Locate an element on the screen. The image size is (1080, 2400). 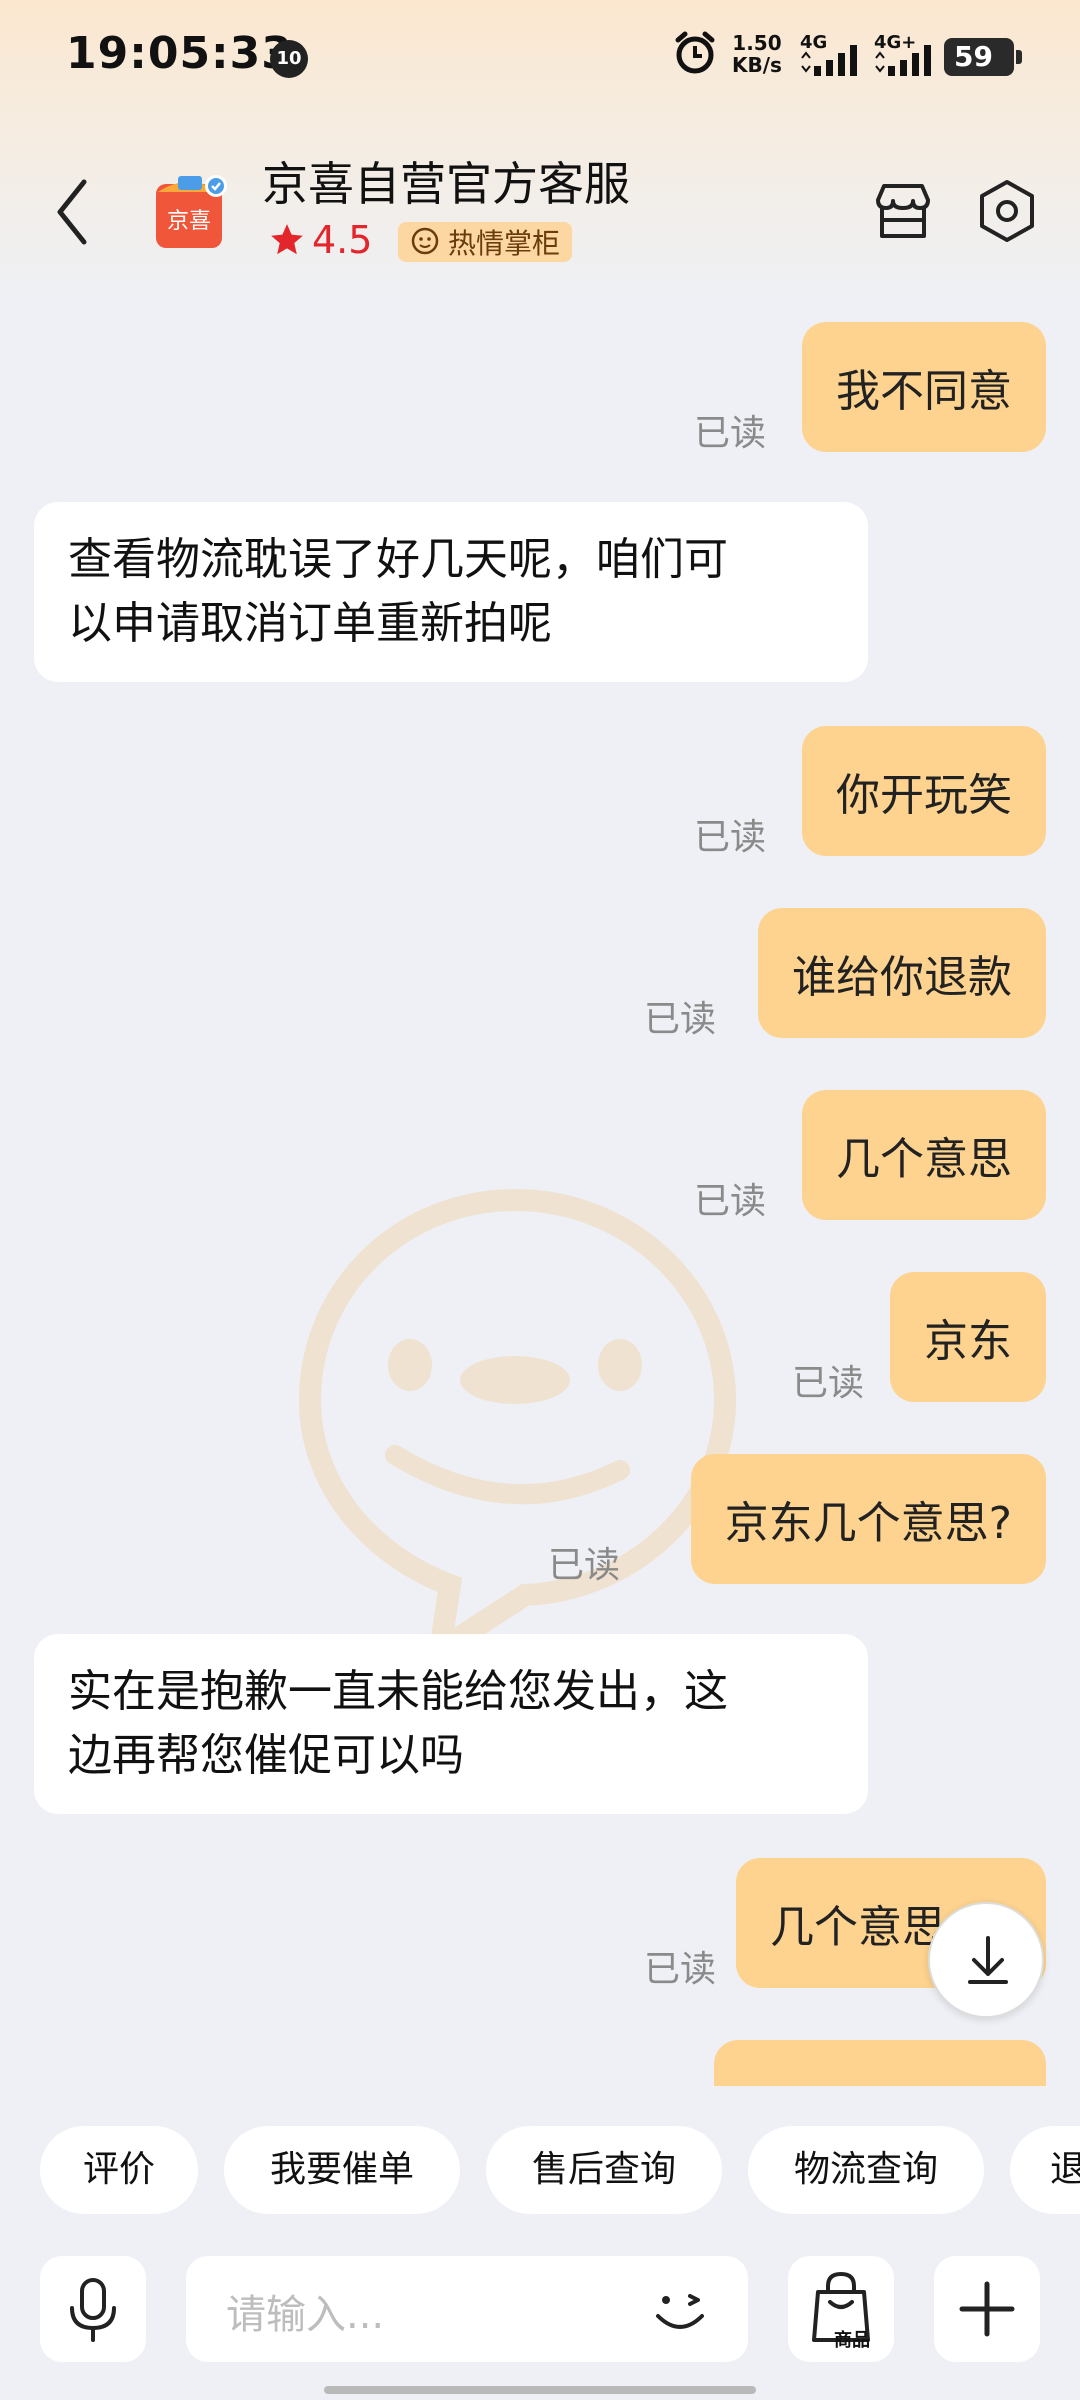
seller-tag: 热情掌柜 is located at coordinates (485, 242).